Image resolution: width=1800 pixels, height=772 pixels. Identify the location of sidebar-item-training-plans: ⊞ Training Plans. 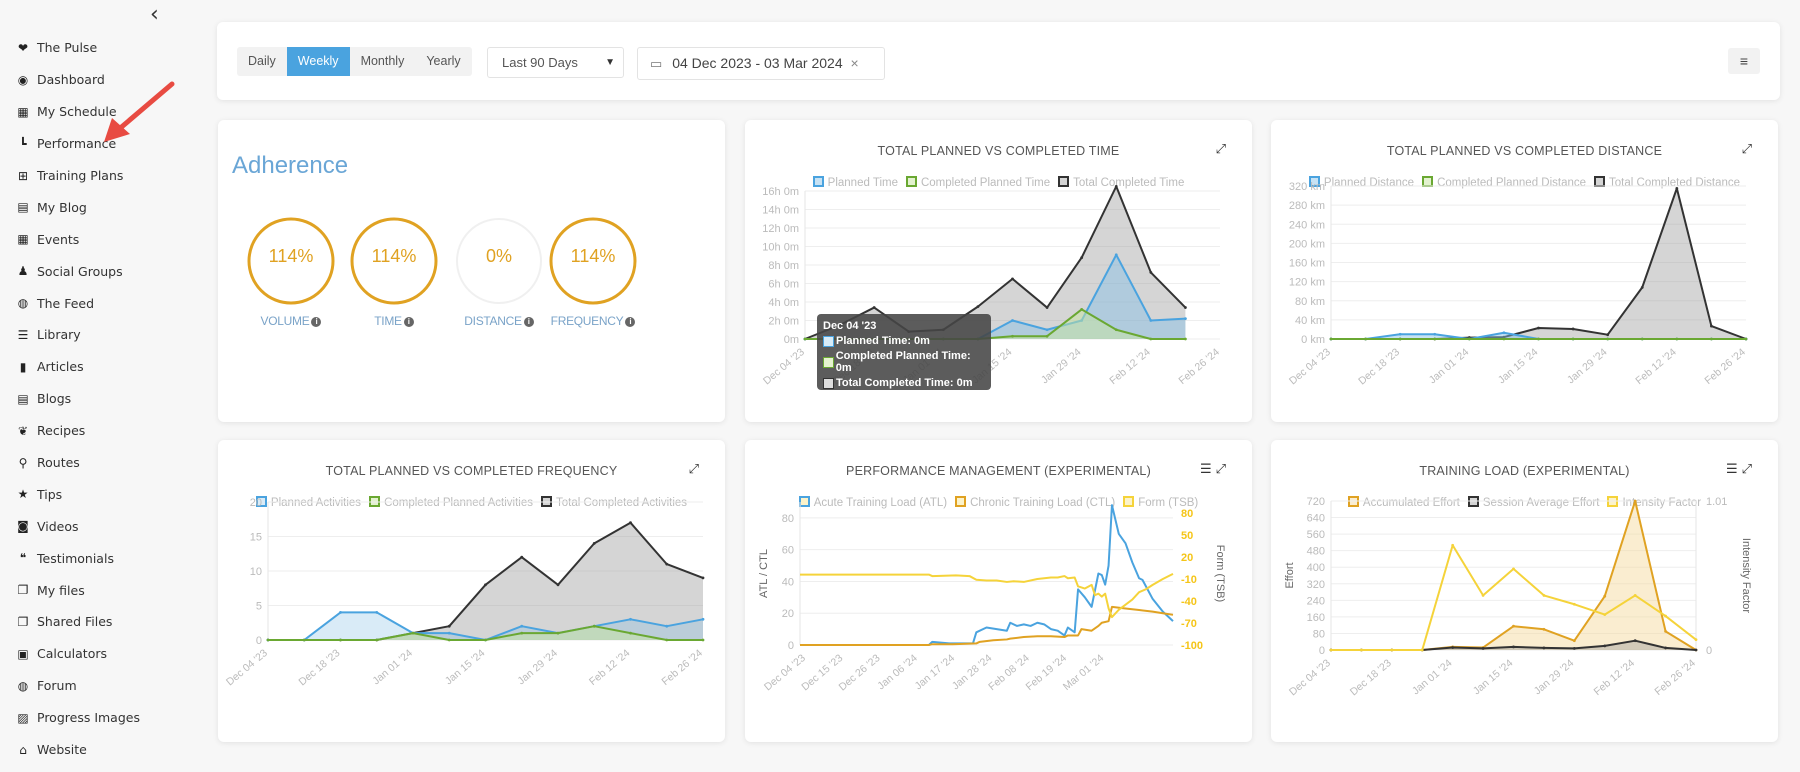
(77, 176).